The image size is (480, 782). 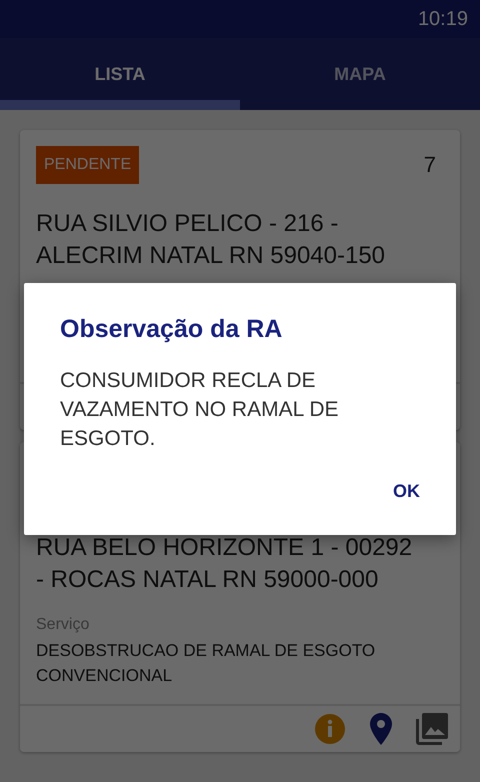 I want to click on info-icon, so click(x=330, y=729).